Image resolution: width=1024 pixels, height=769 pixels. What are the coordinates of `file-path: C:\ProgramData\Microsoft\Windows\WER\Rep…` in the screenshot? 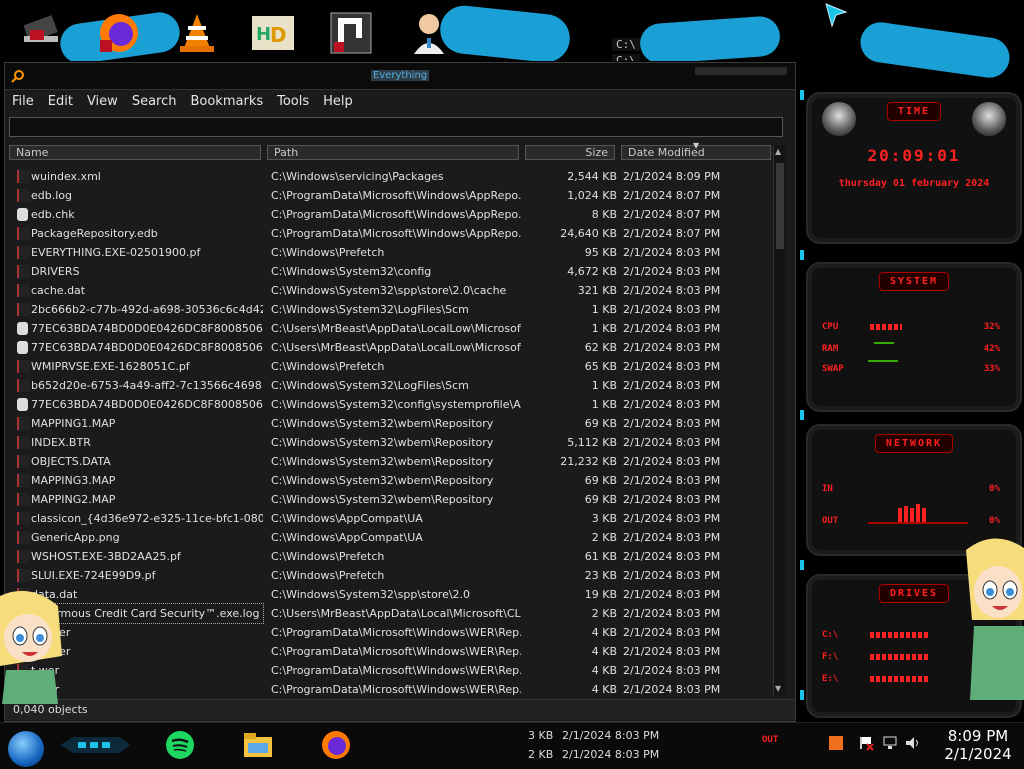 It's located at (396, 670).